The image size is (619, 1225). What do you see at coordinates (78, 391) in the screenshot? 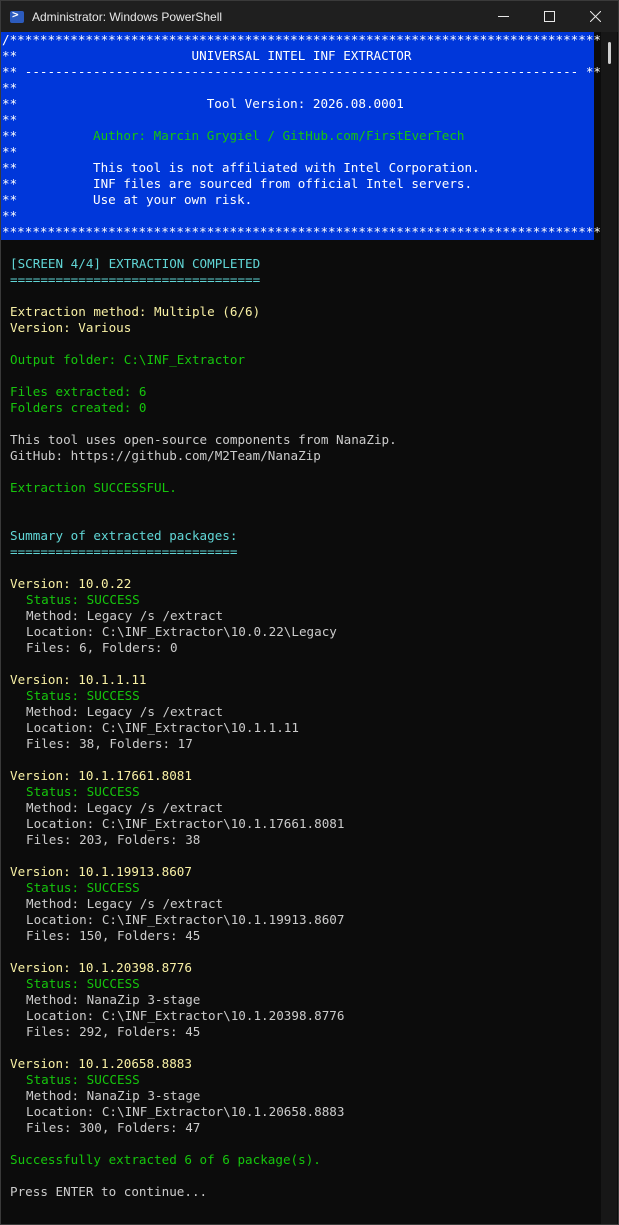
I see `files-extracted: Files extracted: 6` at bounding box center [78, 391].